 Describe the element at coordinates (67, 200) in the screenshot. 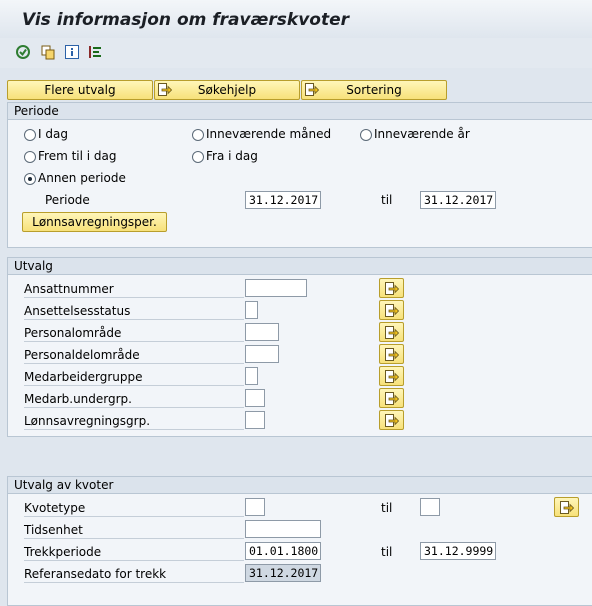

I see `periode-label: Periode` at that location.